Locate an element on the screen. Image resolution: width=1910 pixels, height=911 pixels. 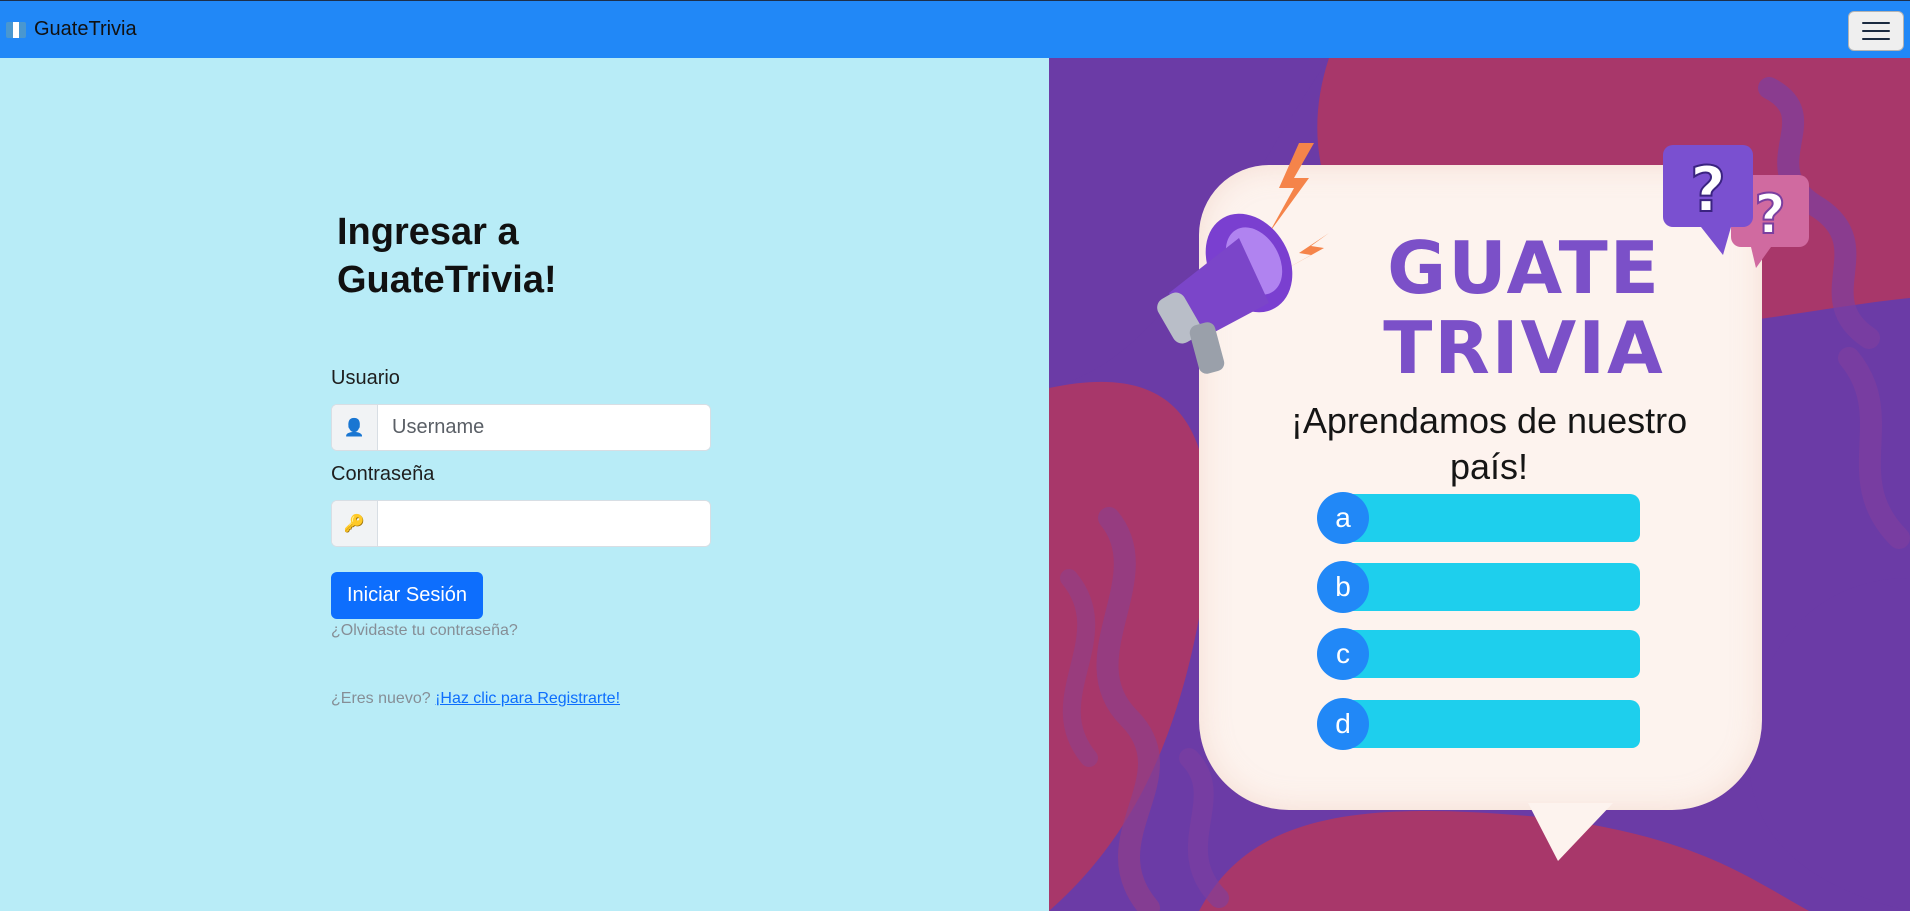
login-title: Ingresar a GuateTrivia! is located at coordinates (447, 256).